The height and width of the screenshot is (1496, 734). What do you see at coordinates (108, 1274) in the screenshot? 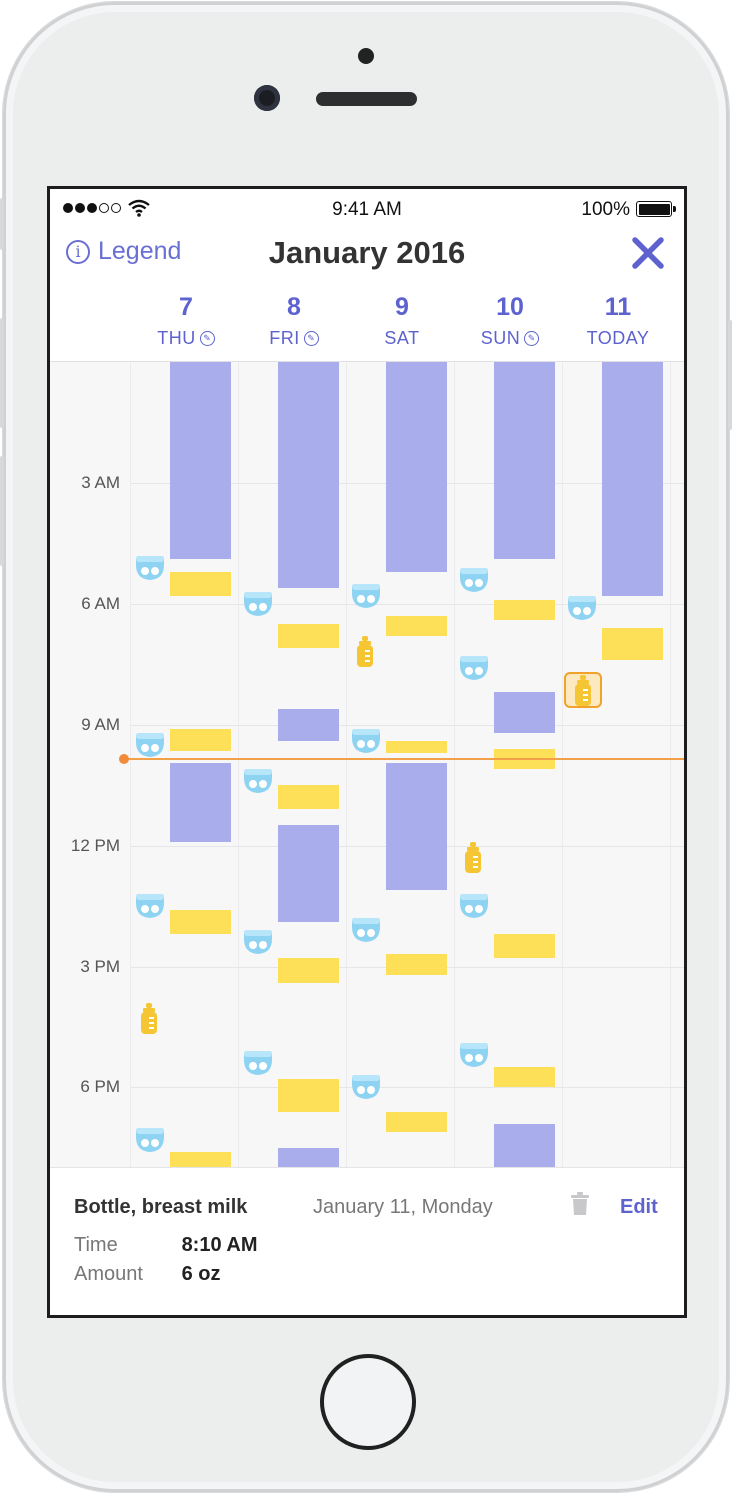
I see `amount-label: Amount` at bounding box center [108, 1274].